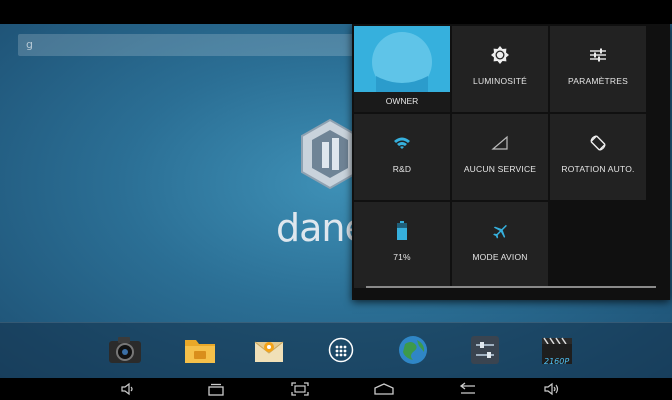  I want to click on settings-label: PARAMÈTRES, so click(598, 81).